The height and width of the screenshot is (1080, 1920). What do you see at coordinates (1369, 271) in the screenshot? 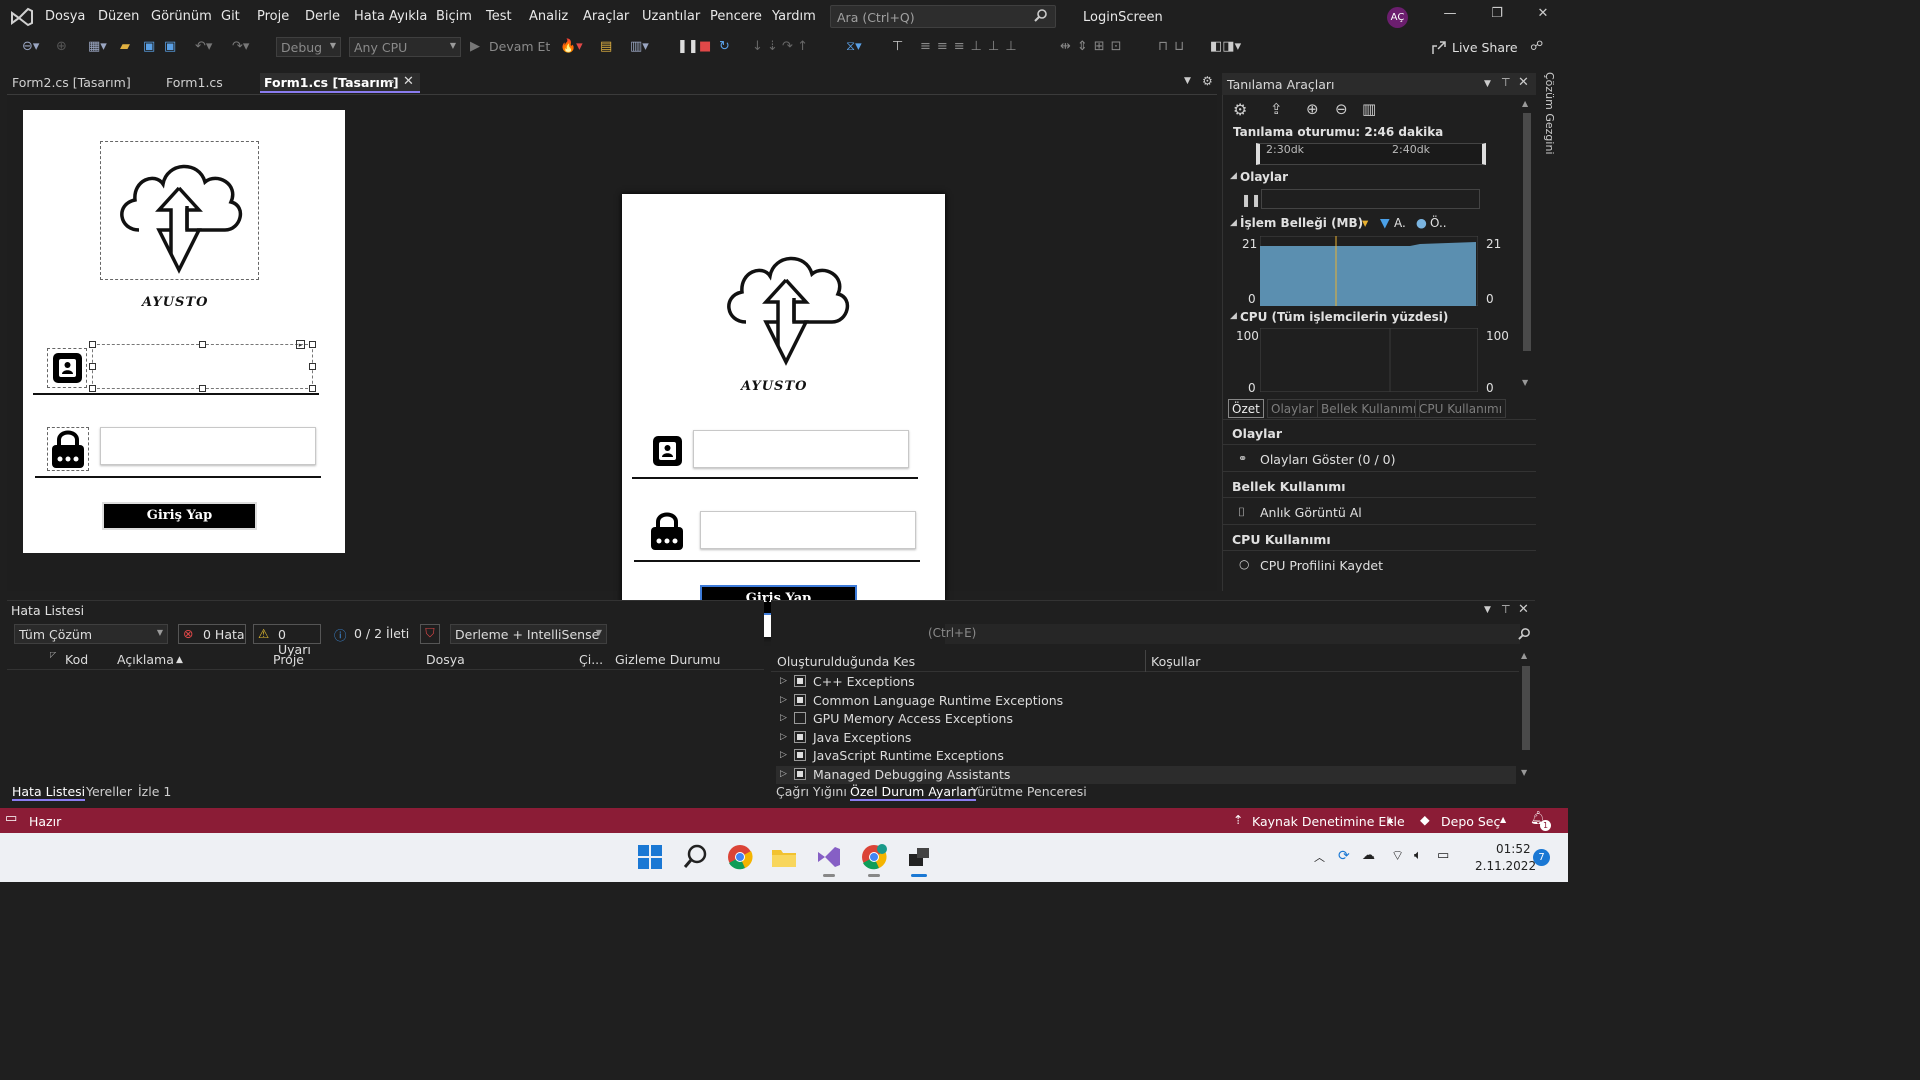
I see `memory-chart` at bounding box center [1369, 271].